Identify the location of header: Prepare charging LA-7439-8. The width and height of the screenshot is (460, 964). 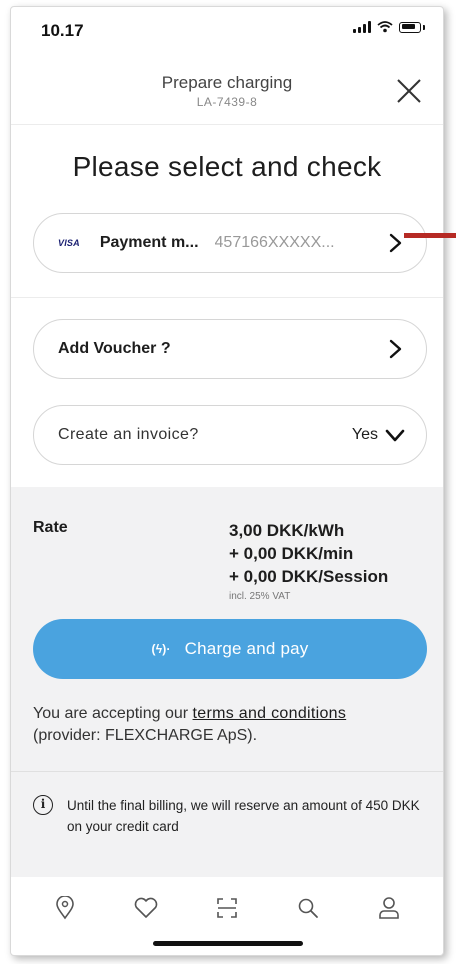
(227, 88).